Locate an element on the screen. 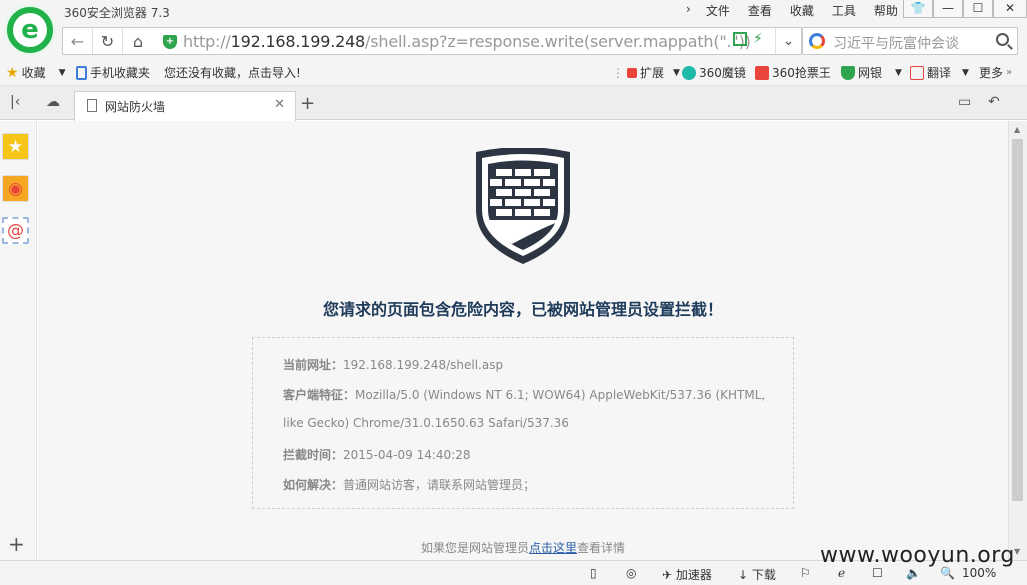  vertical-scrollbar: ▲ ▼ is located at coordinates (1017, 340).